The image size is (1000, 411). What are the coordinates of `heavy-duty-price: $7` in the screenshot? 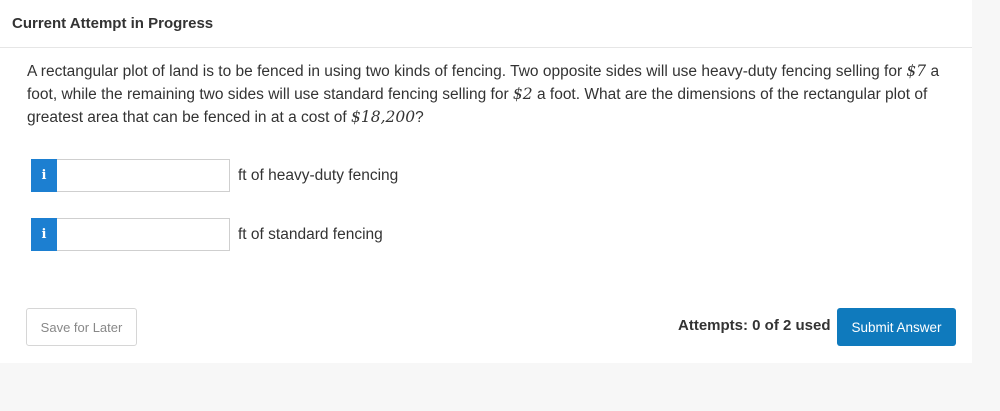 It's located at (916, 71).